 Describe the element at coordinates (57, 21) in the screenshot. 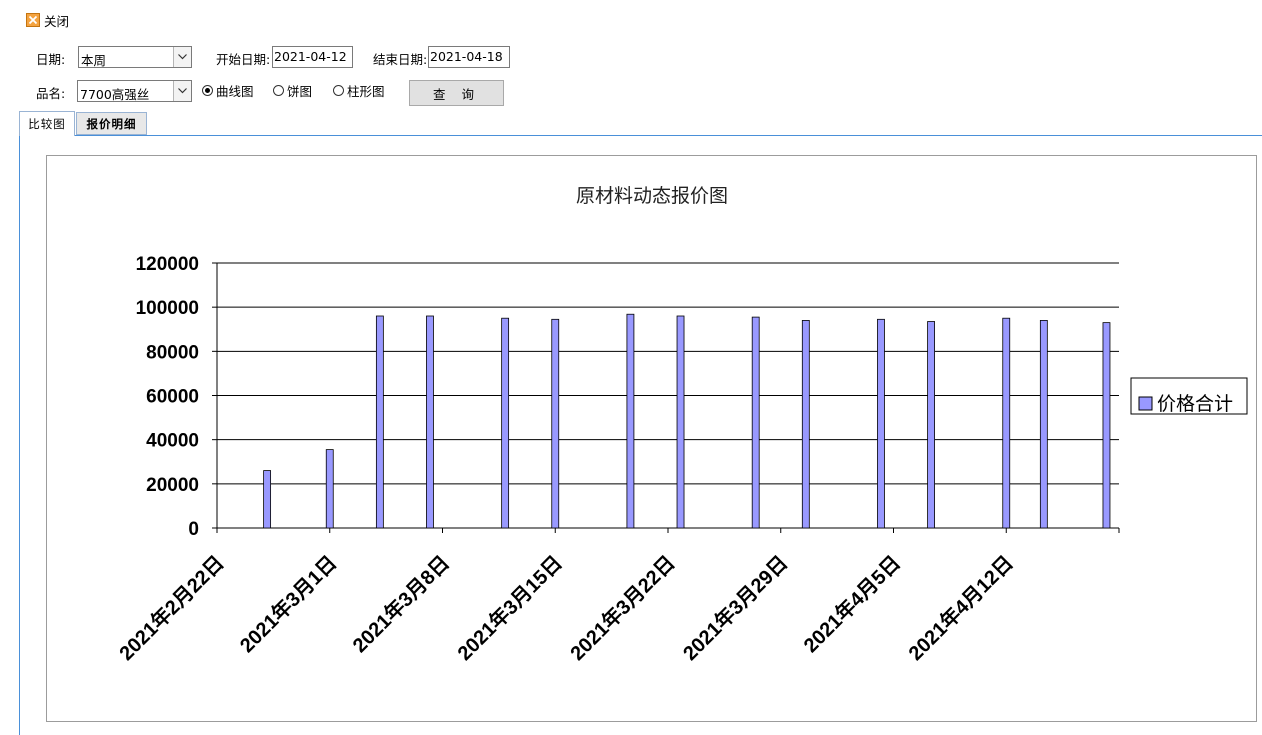

I see `close-label: 关闭` at that location.